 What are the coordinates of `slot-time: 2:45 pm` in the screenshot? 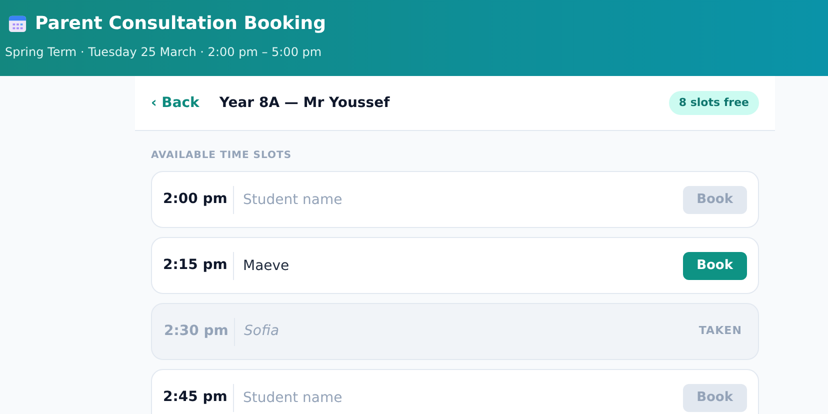 It's located at (195, 397).